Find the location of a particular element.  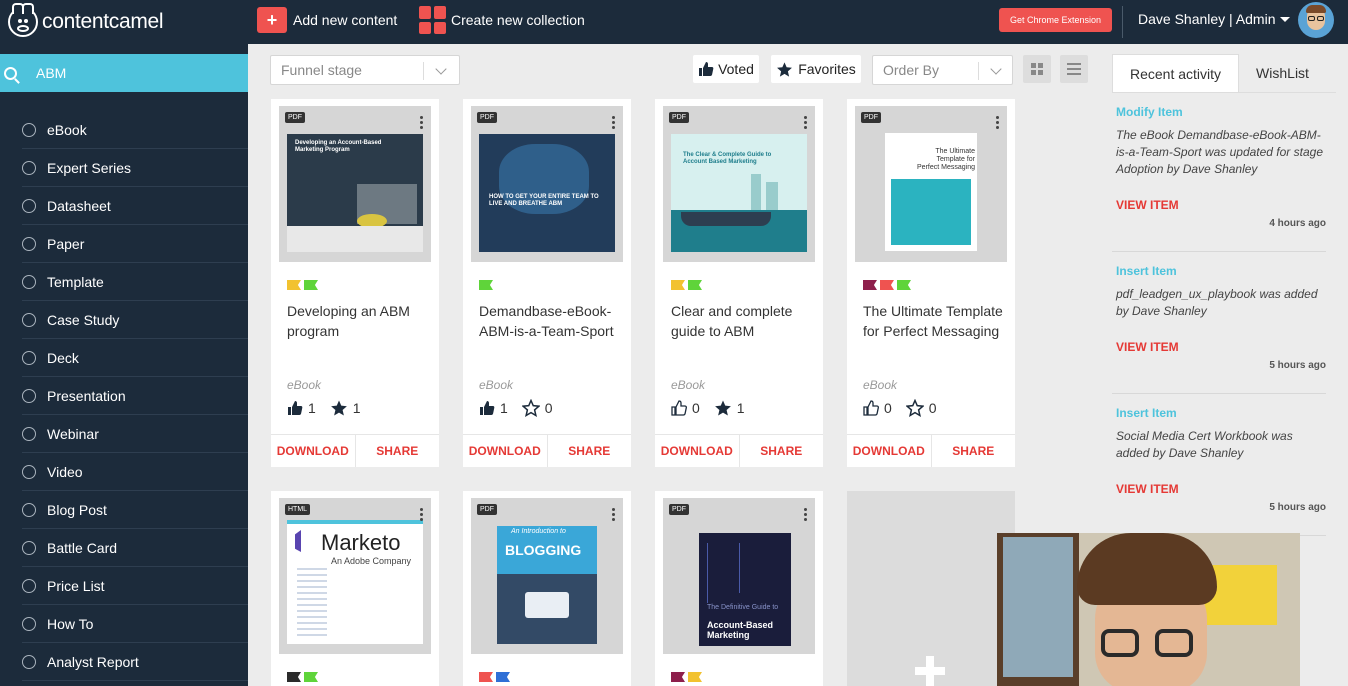

tab-wishlist: WishList is located at coordinates (1282, 73).